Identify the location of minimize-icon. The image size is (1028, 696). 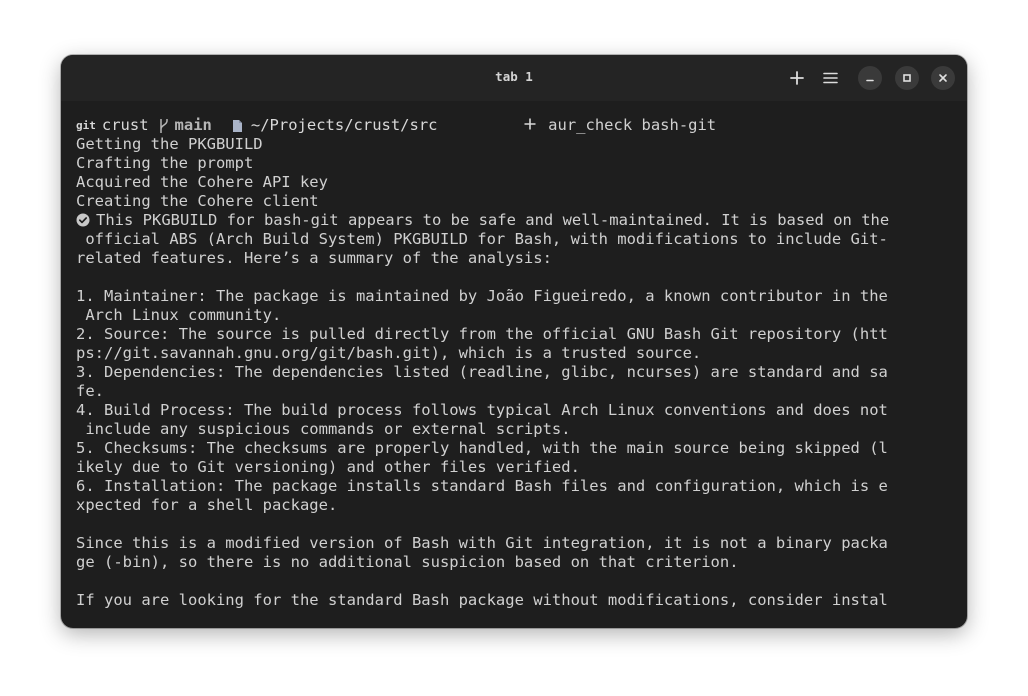
(870, 80).